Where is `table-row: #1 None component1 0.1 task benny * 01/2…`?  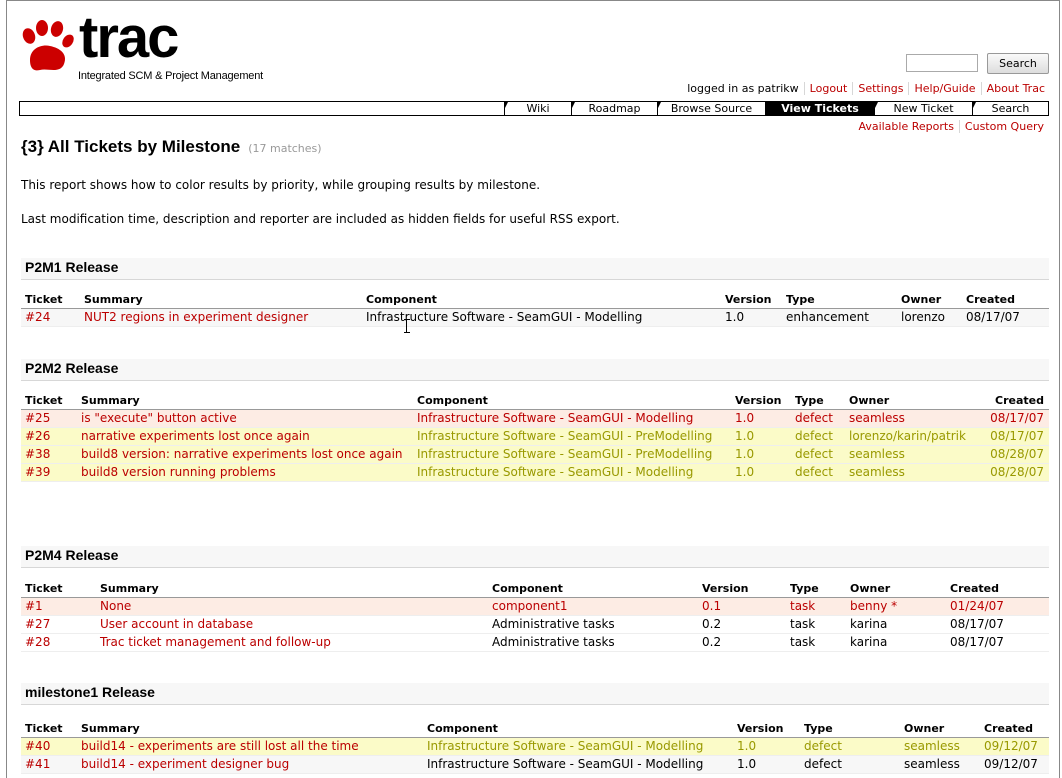
table-row: #1 None component1 0.1 task benny * 01/2… is located at coordinates (535, 606).